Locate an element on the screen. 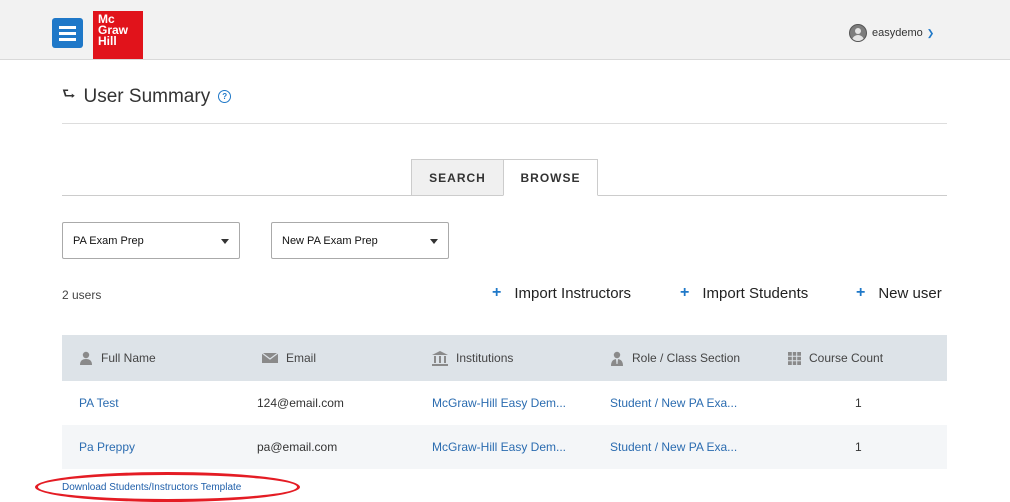  tab-search: SEARCH is located at coordinates (457, 177).